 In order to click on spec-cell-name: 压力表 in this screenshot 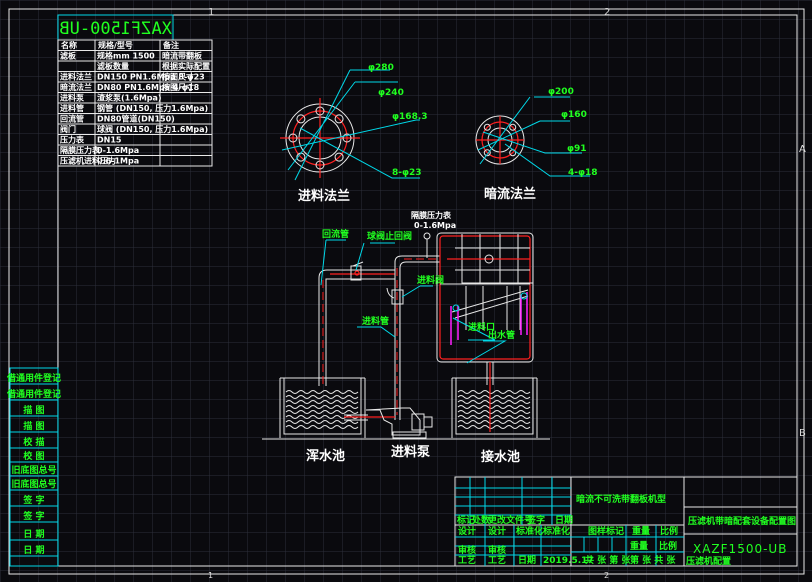, I will do `click(72, 140)`.